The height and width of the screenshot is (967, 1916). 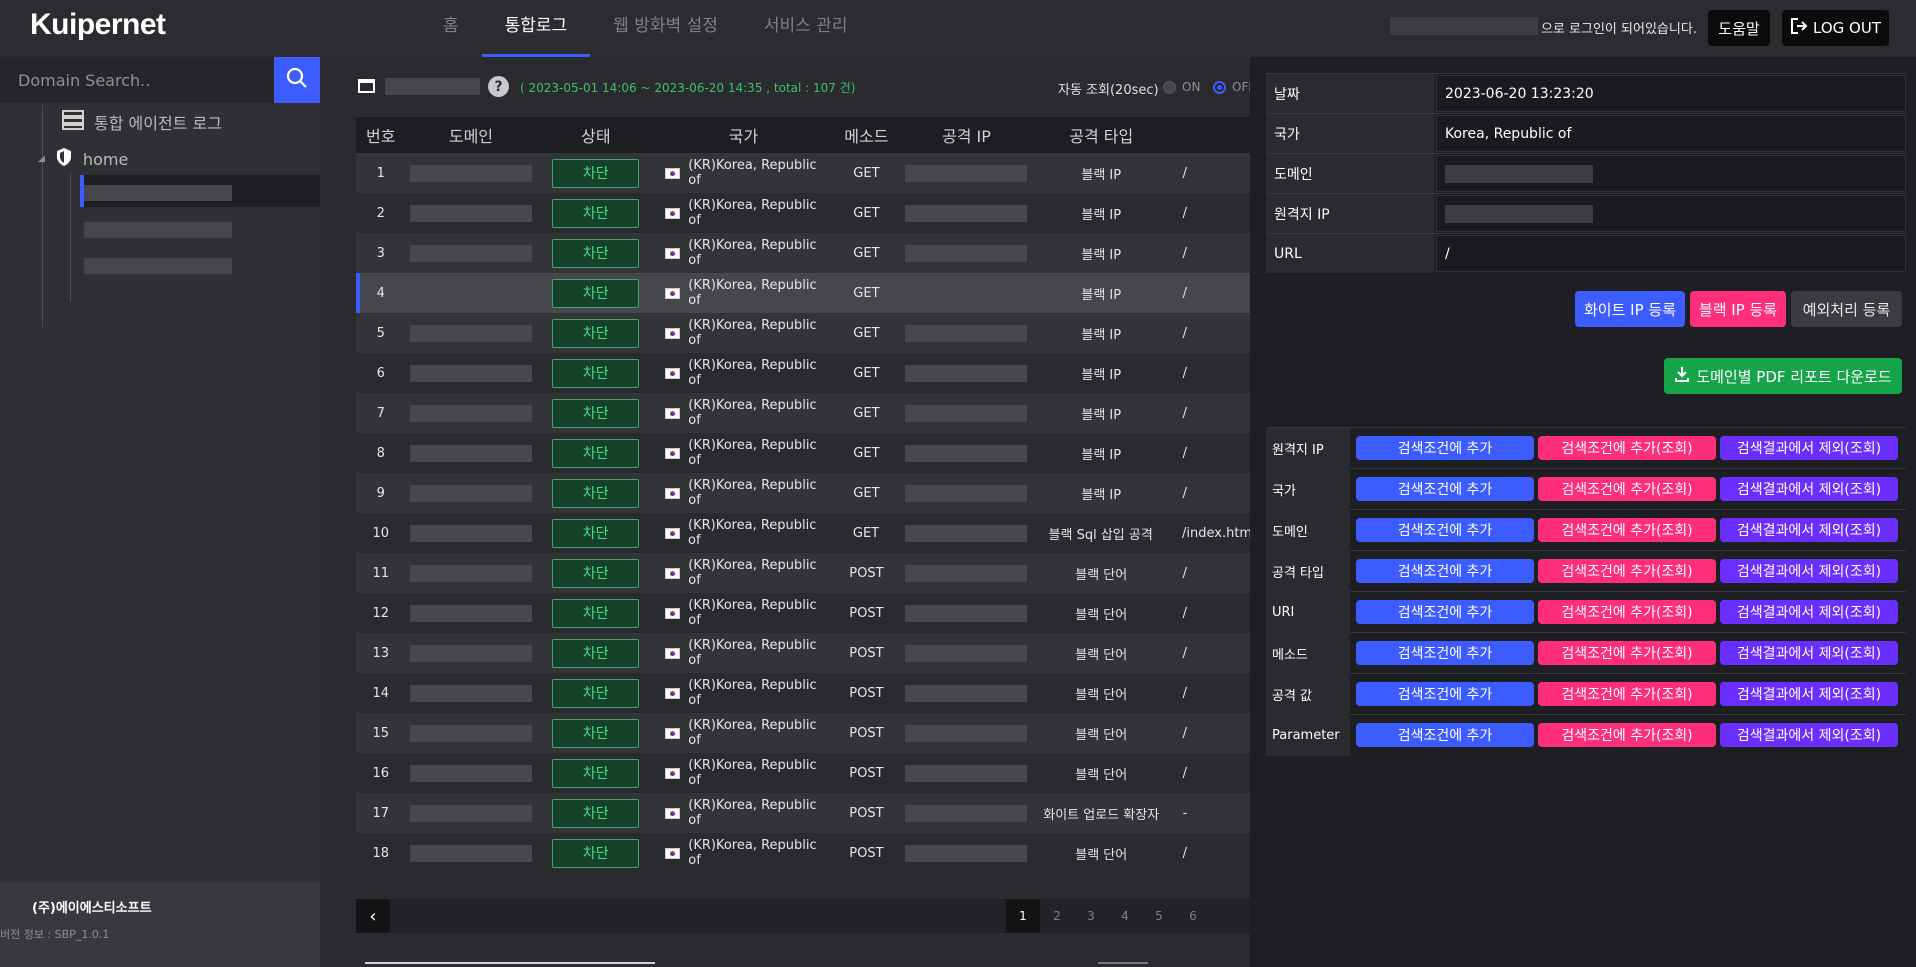 What do you see at coordinates (471, 135) in the screenshot?
I see `col-header: 도메인` at bounding box center [471, 135].